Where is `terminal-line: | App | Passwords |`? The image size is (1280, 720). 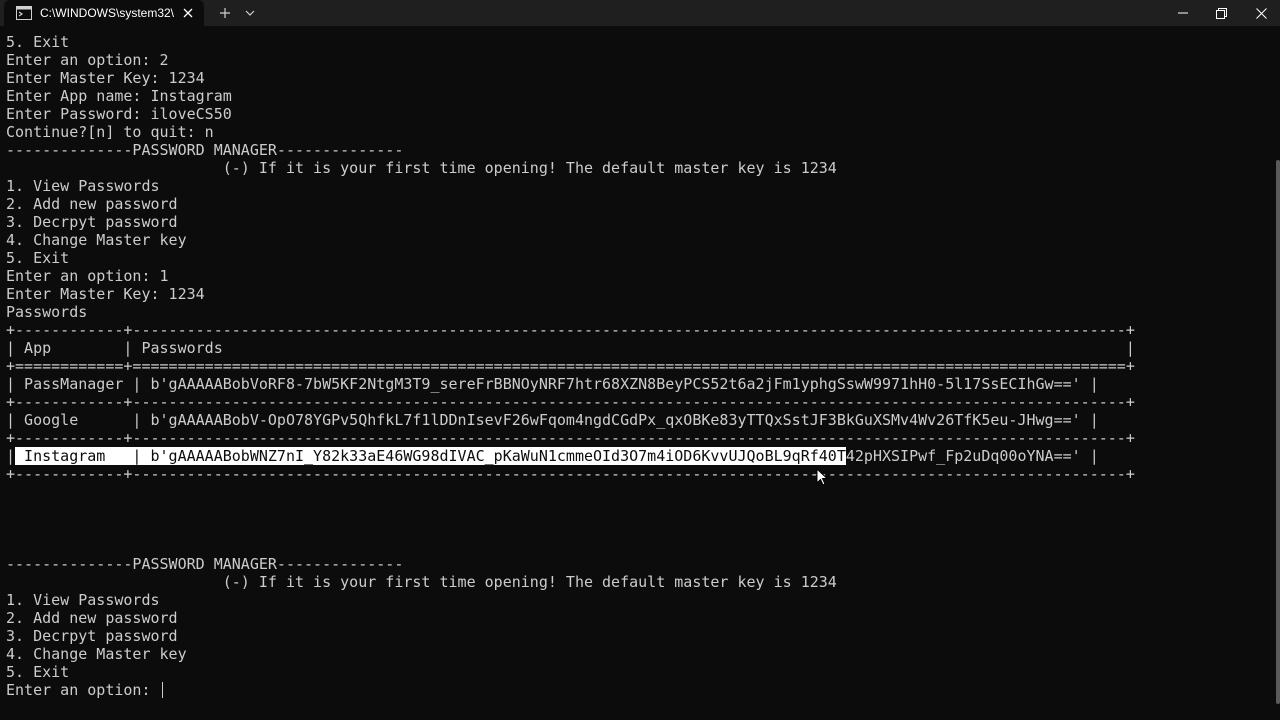
terminal-line: | App | Passwords | is located at coordinates (637, 348).